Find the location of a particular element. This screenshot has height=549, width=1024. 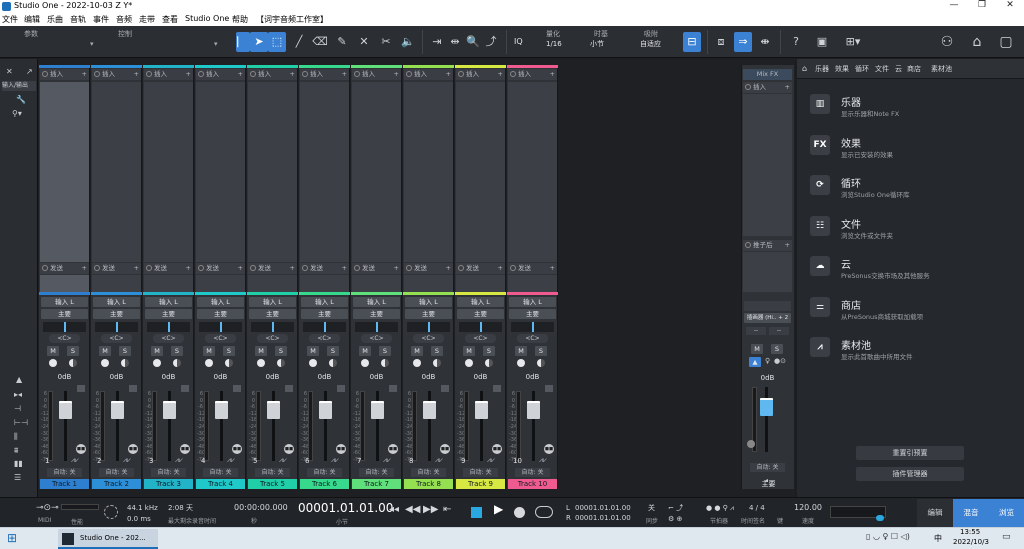

browser-home-icon: ⌂ is located at coordinates (804, 68).